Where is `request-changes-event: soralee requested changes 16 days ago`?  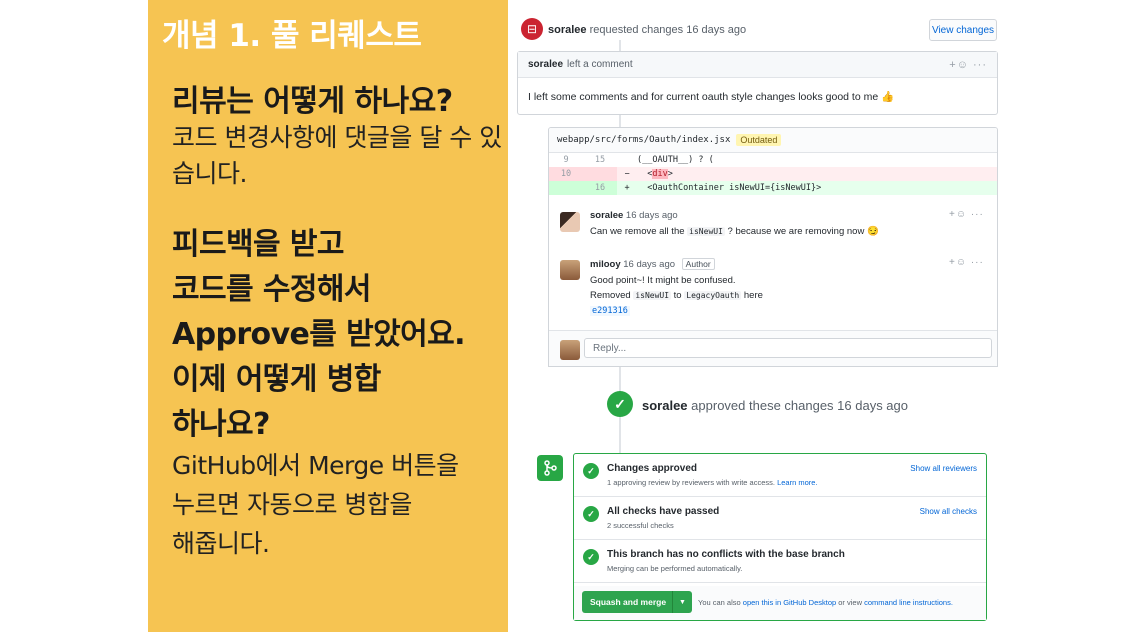
request-changes-event: soralee requested changes 16 days ago is located at coordinates (647, 30).